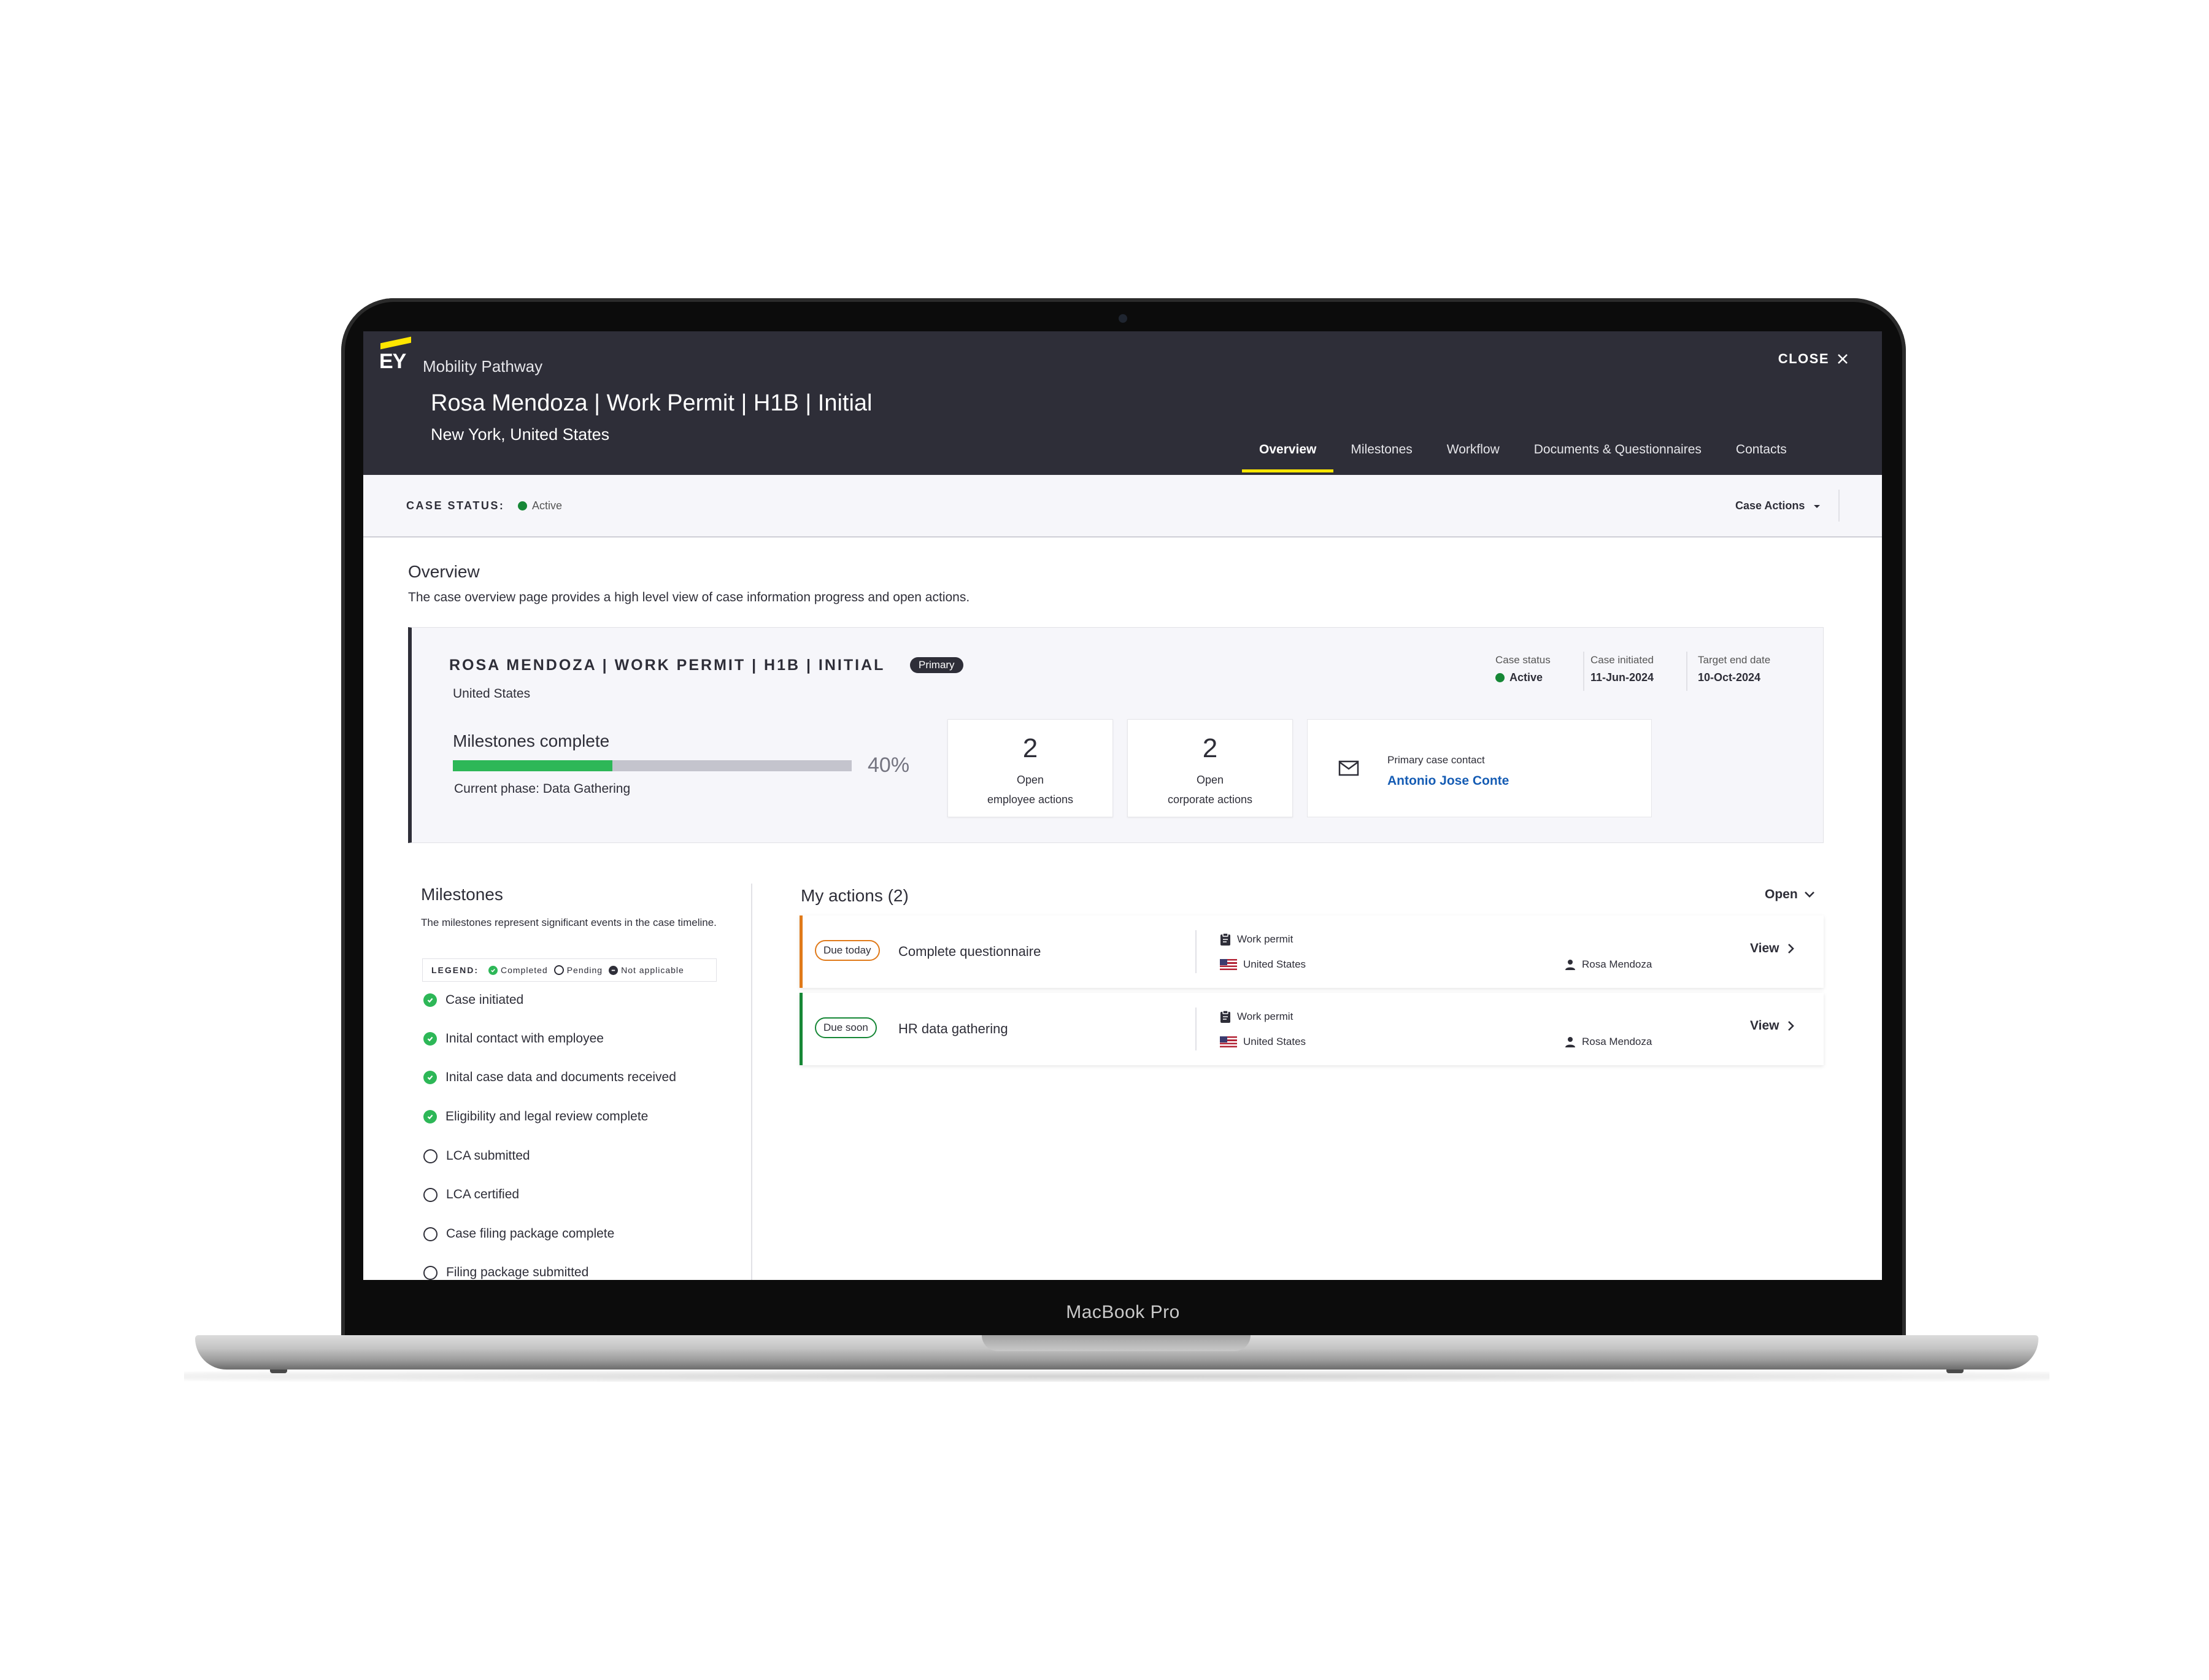 This screenshot has height=1680, width=2209. What do you see at coordinates (1122, 507) in the screenshot?
I see `case-status-bar: CASE STATUS: Active Case Actions` at bounding box center [1122, 507].